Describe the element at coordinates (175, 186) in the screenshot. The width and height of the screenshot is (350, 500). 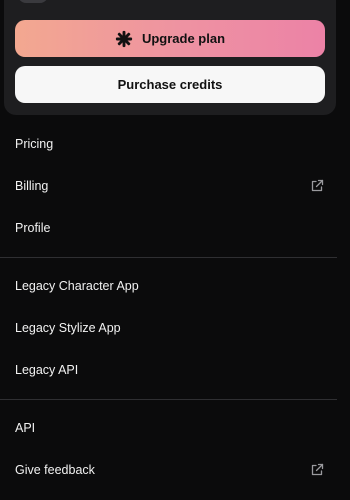
I see `menu-item-billing: Billing` at that location.